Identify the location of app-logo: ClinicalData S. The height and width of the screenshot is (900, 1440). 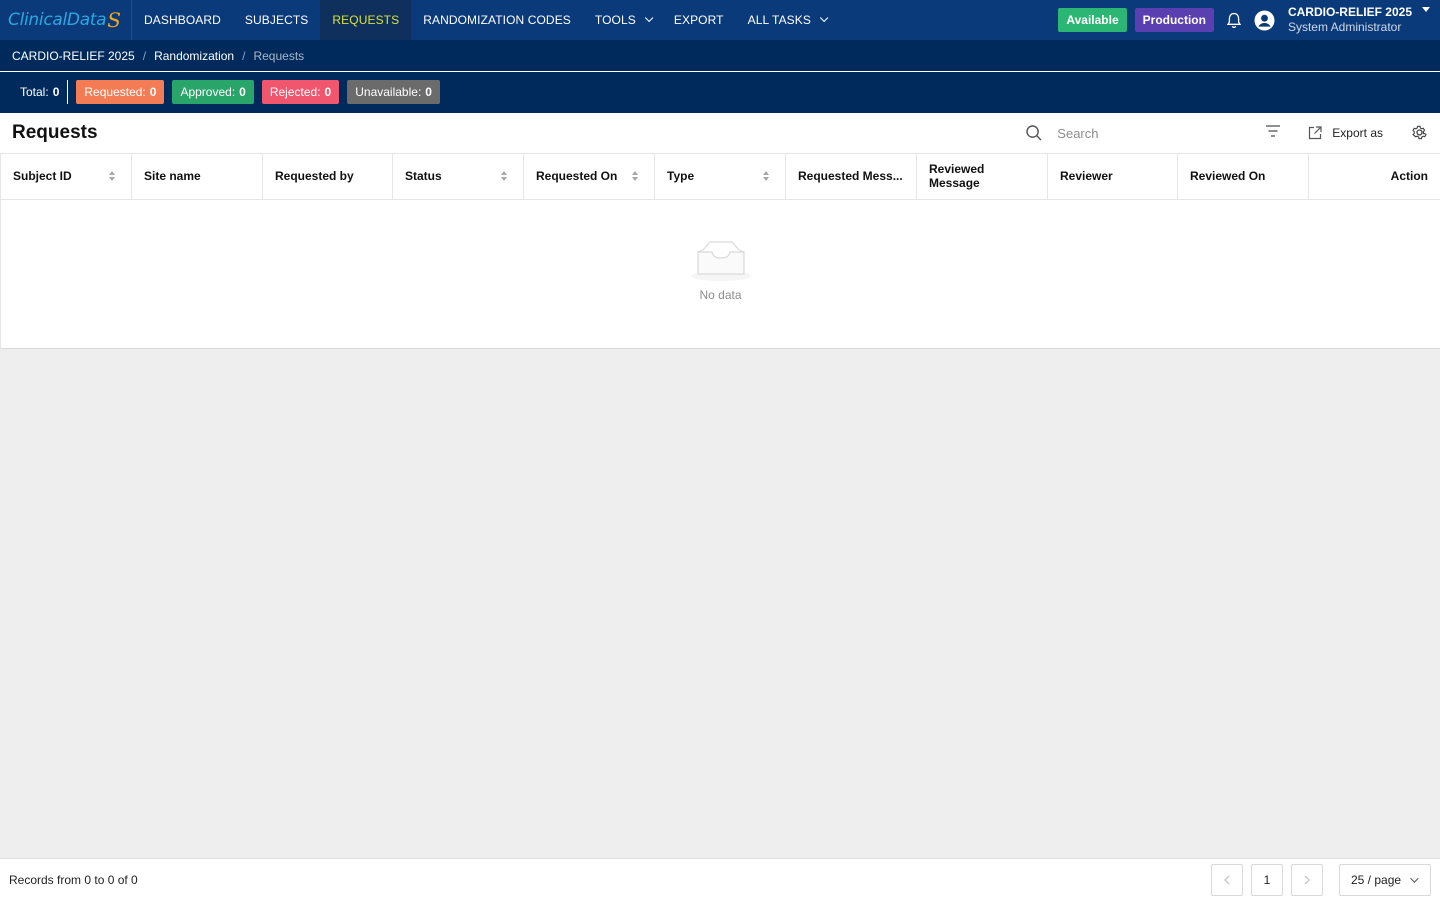
(66, 20).